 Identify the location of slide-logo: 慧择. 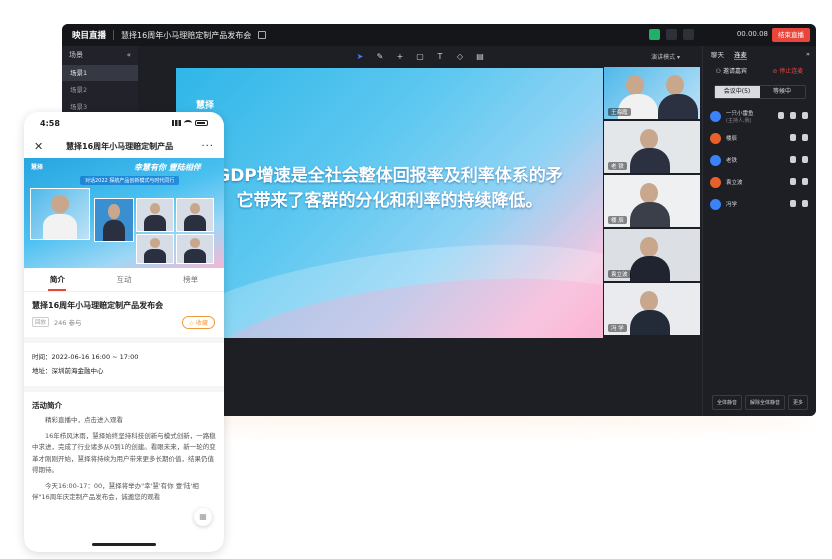
(205, 106).